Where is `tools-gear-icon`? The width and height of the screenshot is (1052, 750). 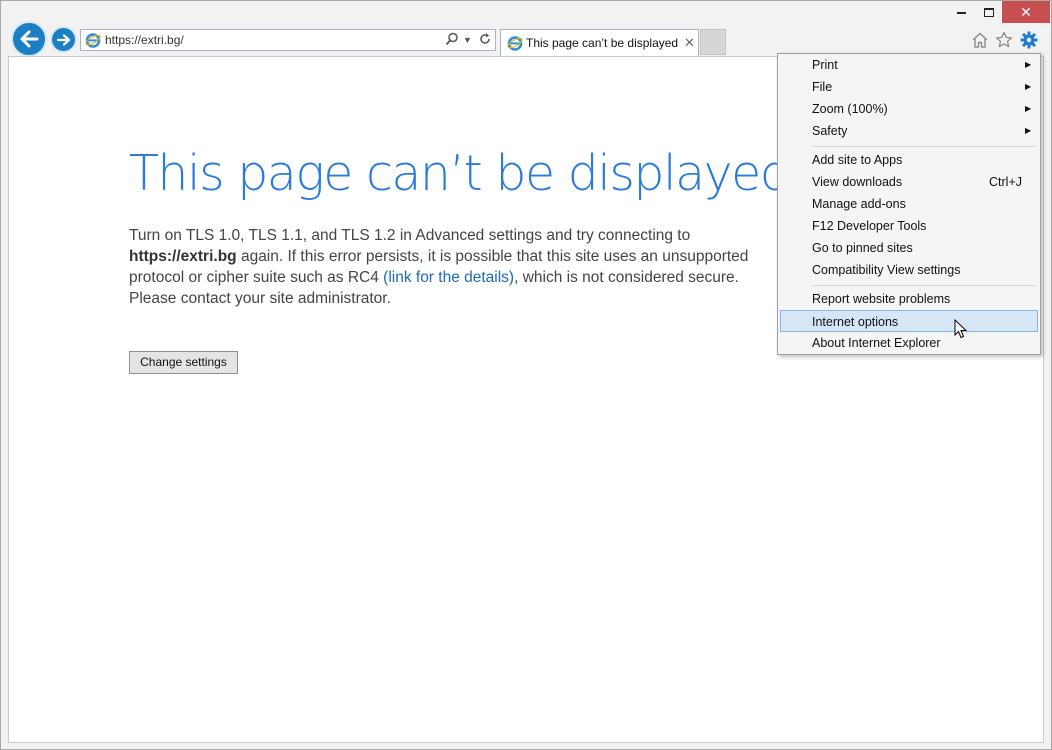
tools-gear-icon is located at coordinates (1029, 40).